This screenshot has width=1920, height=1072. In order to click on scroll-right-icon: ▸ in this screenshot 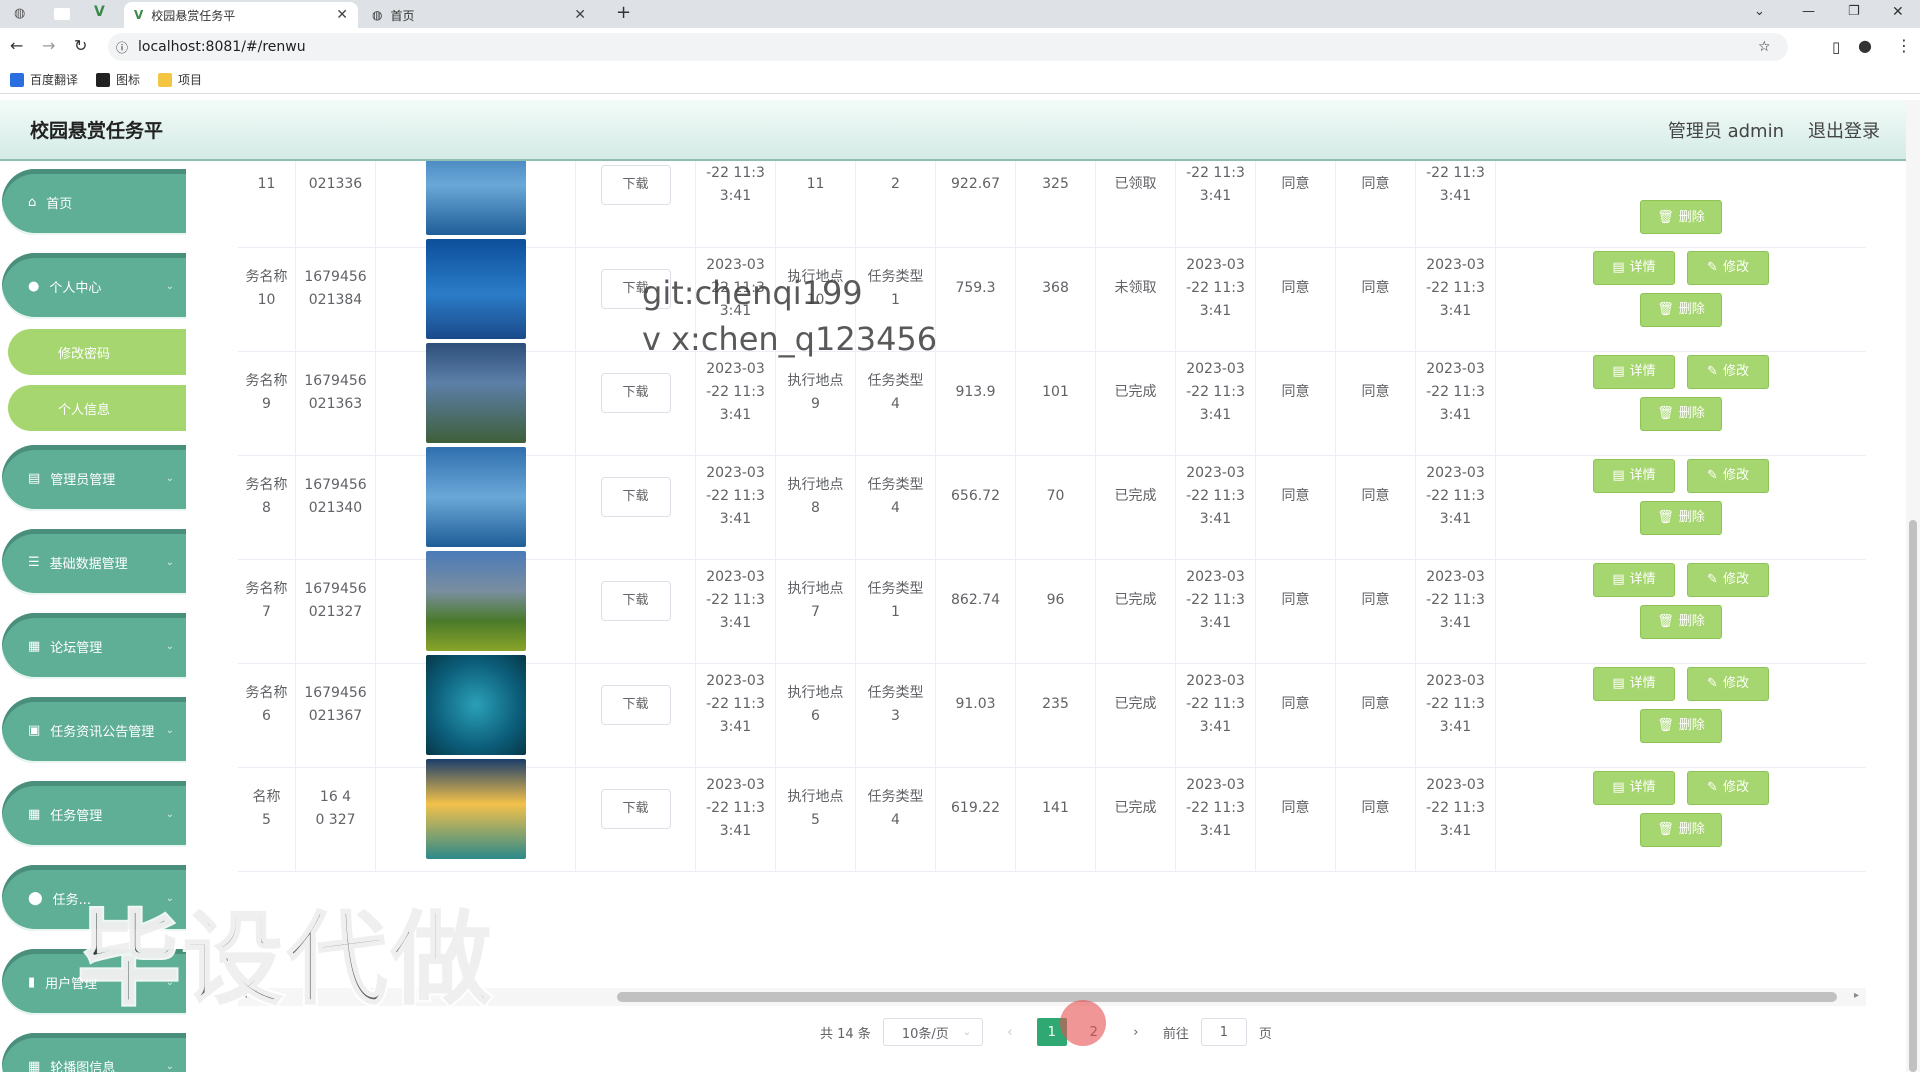, I will do `click(1856, 995)`.